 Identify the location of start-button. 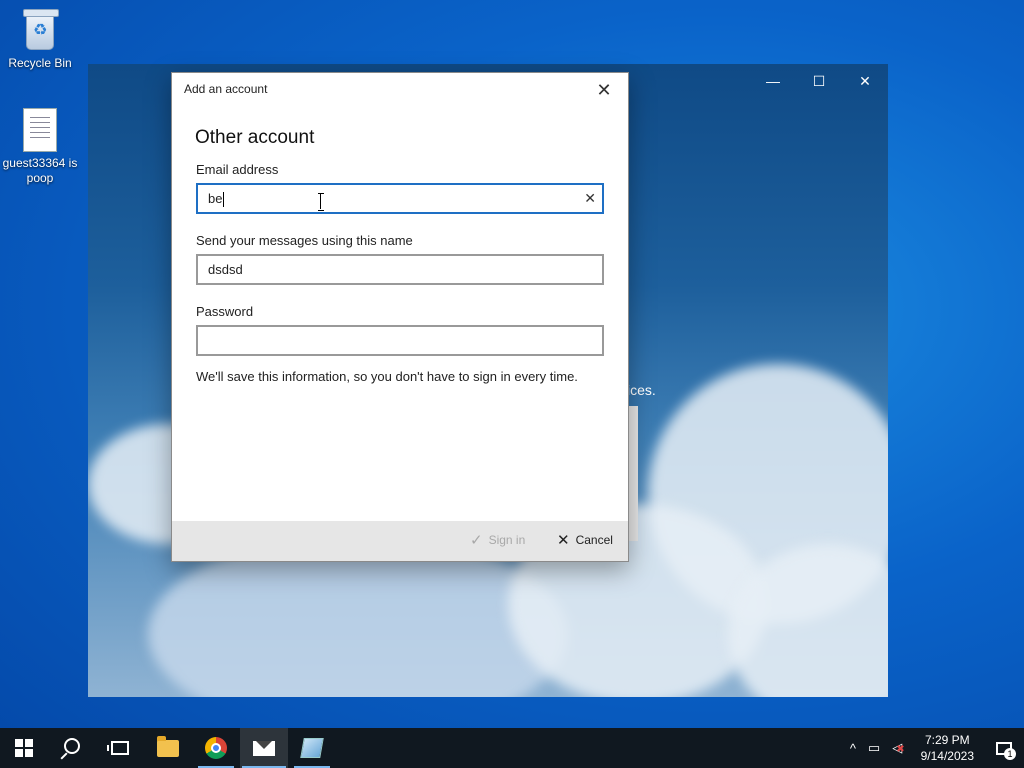
(24, 748).